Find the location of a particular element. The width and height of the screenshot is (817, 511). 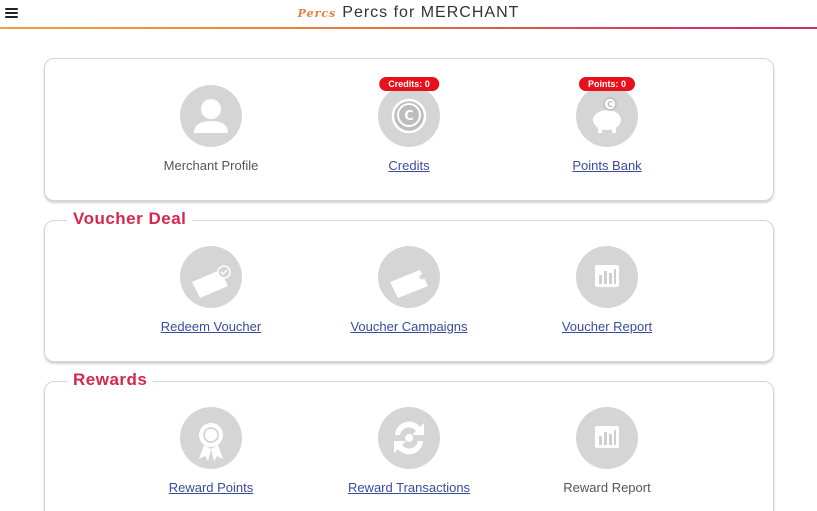

percs-logo: Percs is located at coordinates (317, 13).